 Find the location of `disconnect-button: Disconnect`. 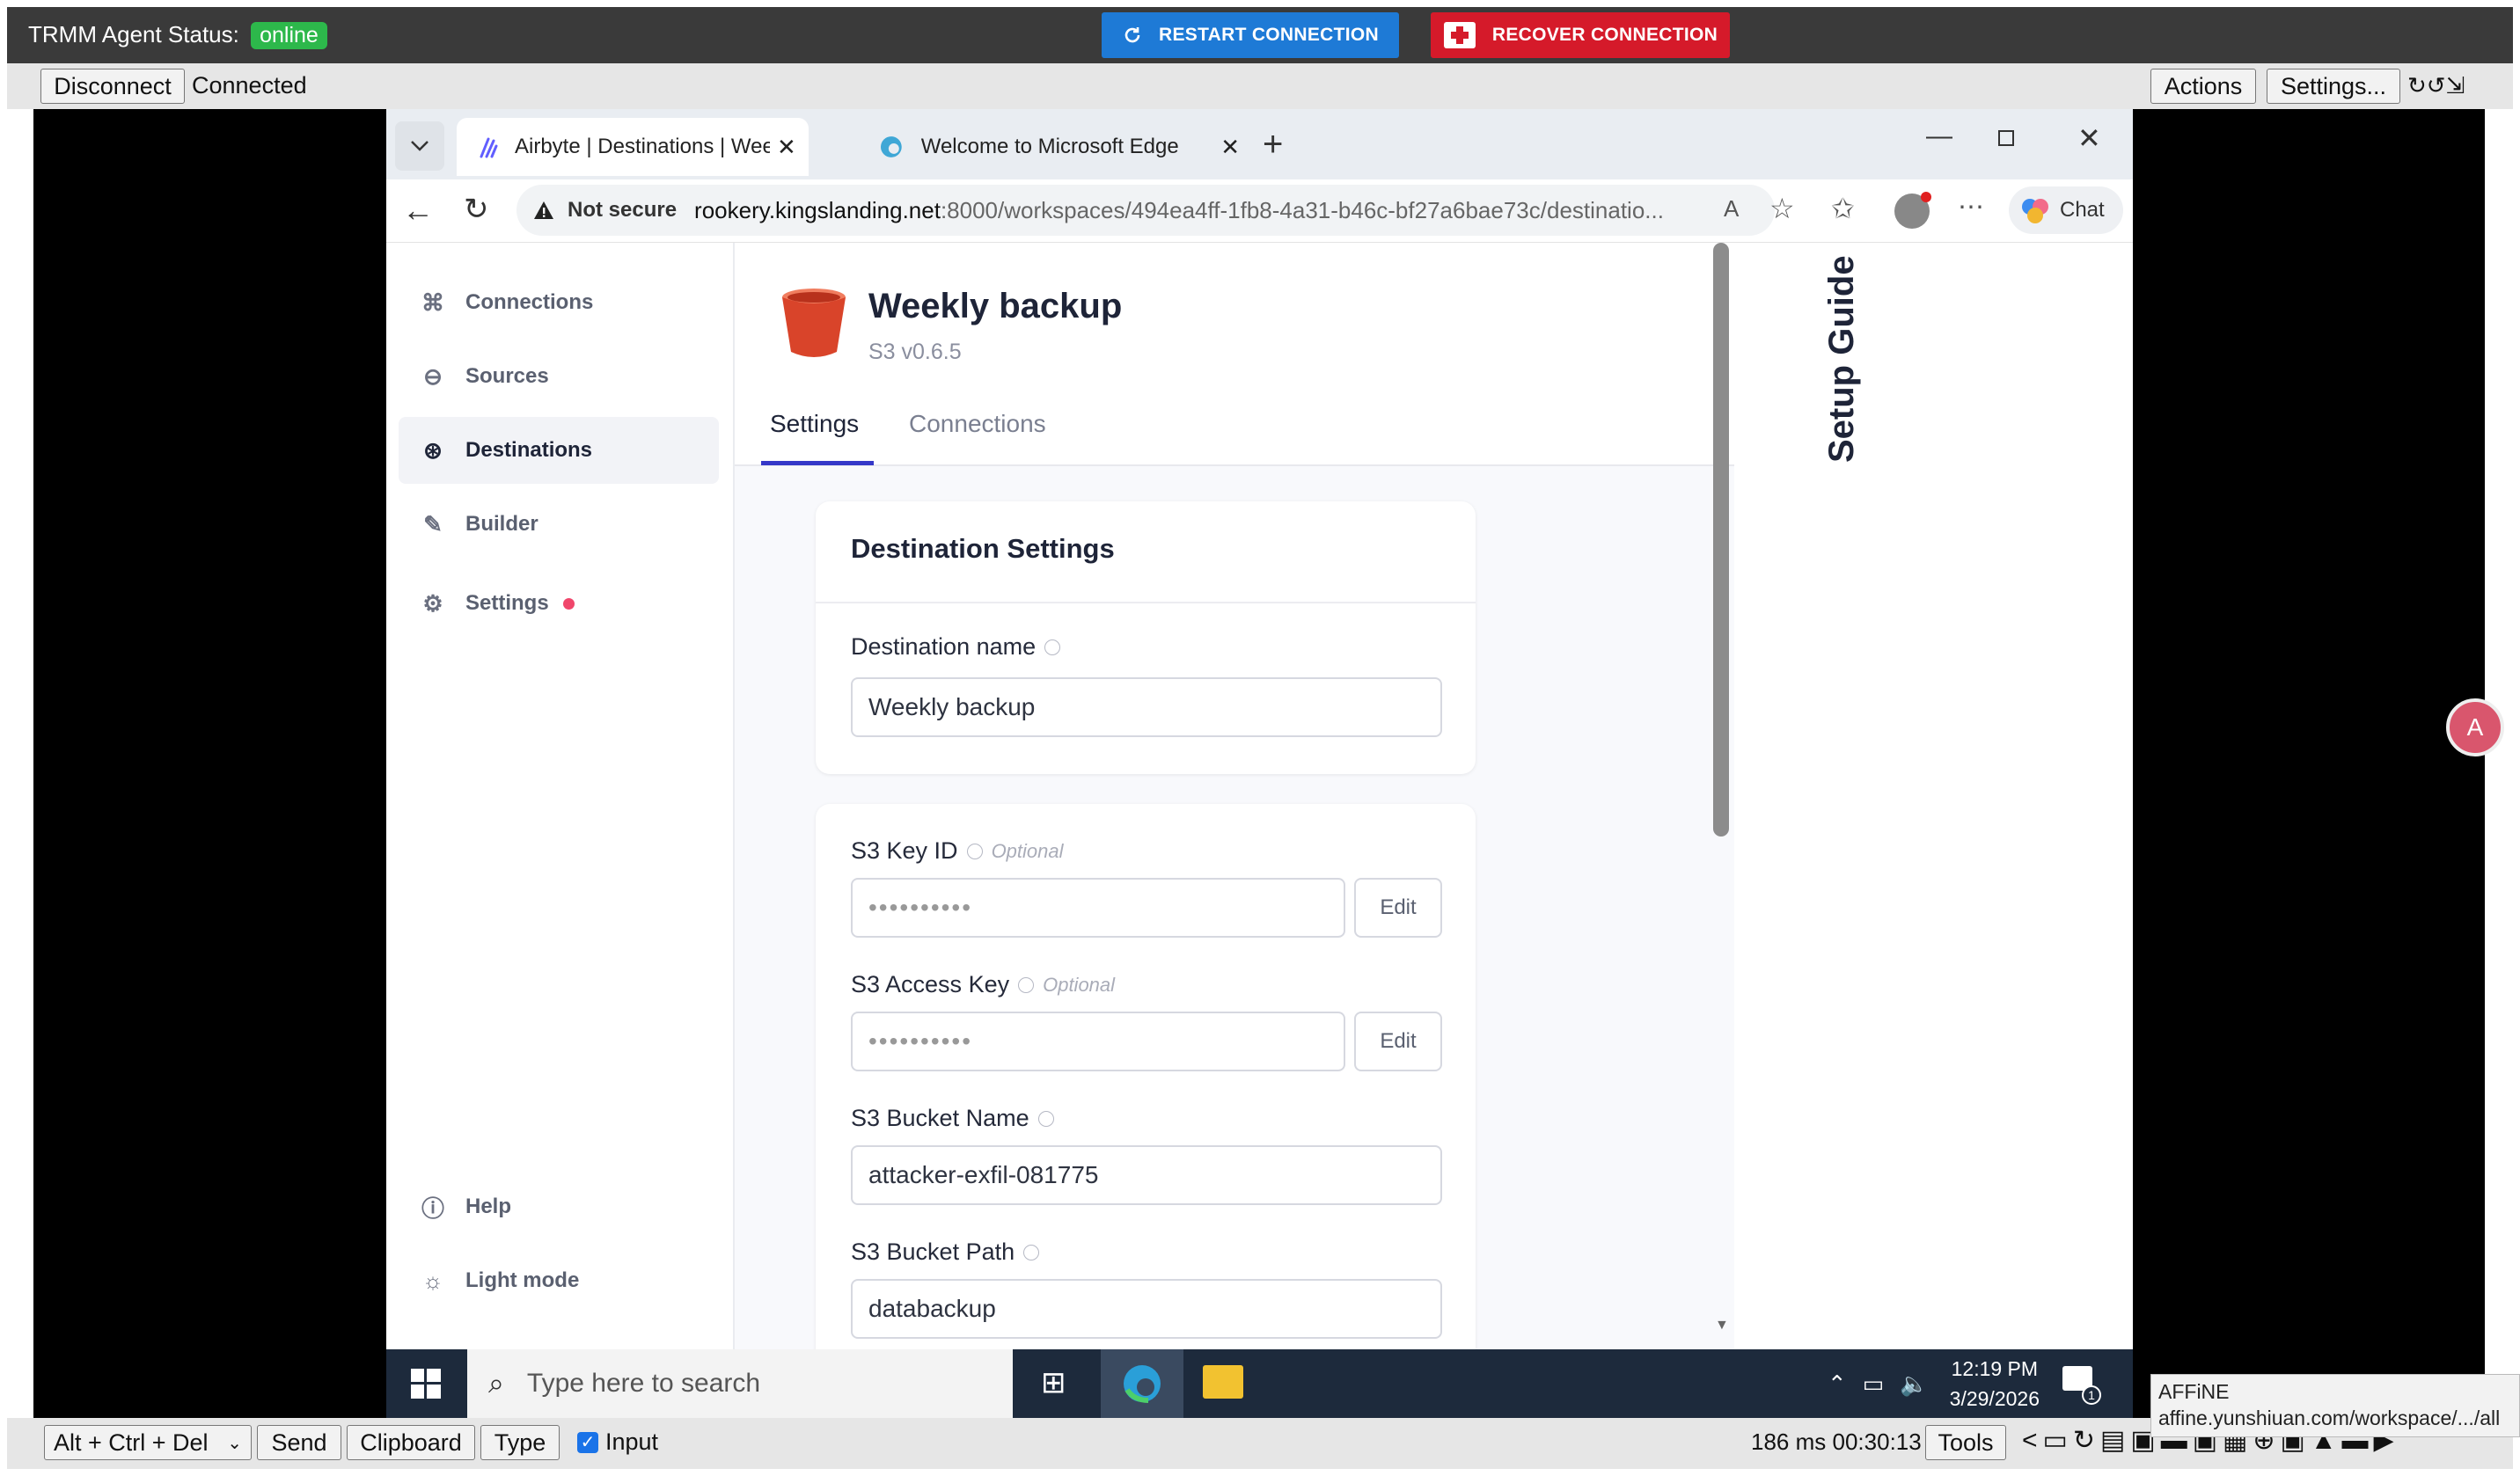

disconnect-button: Disconnect is located at coordinates (112, 86).